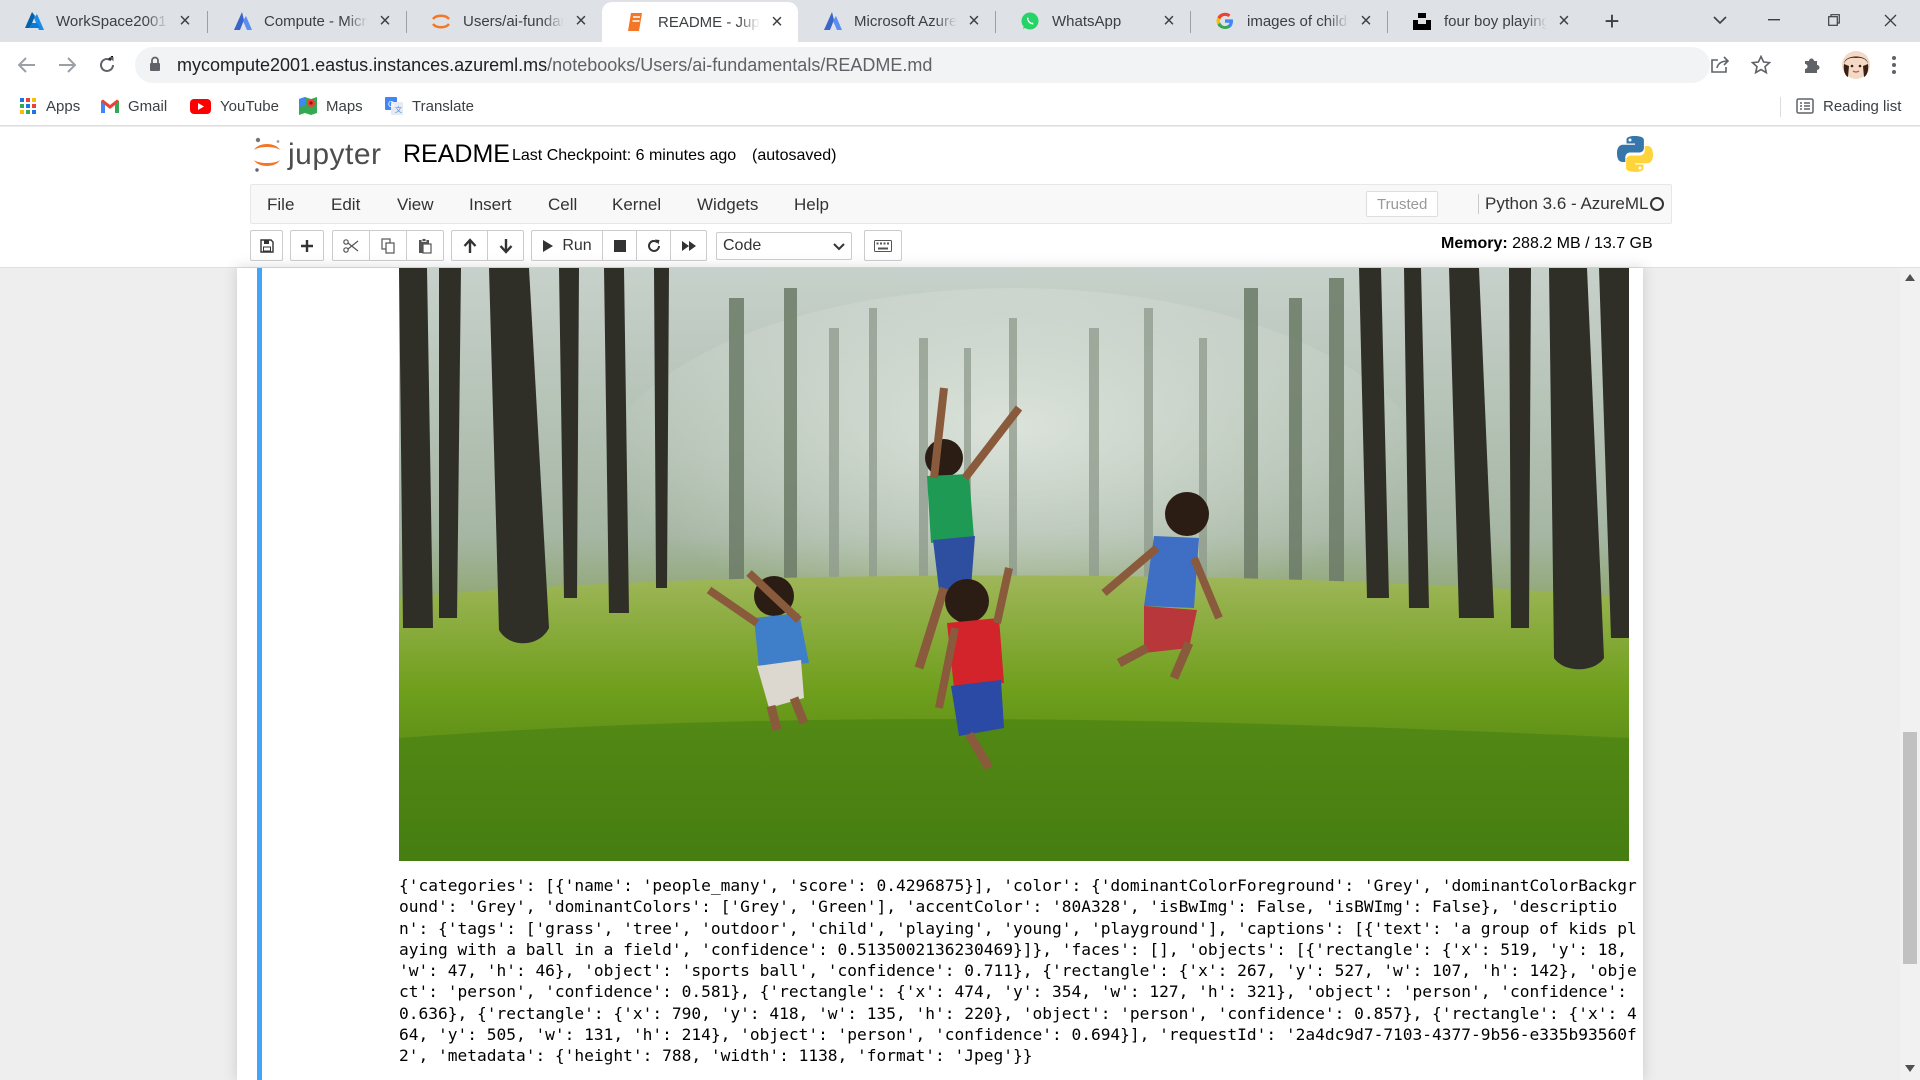 The image size is (1920, 1080). What do you see at coordinates (784, 246) in the screenshot?
I see `cell-type-select: Code` at bounding box center [784, 246].